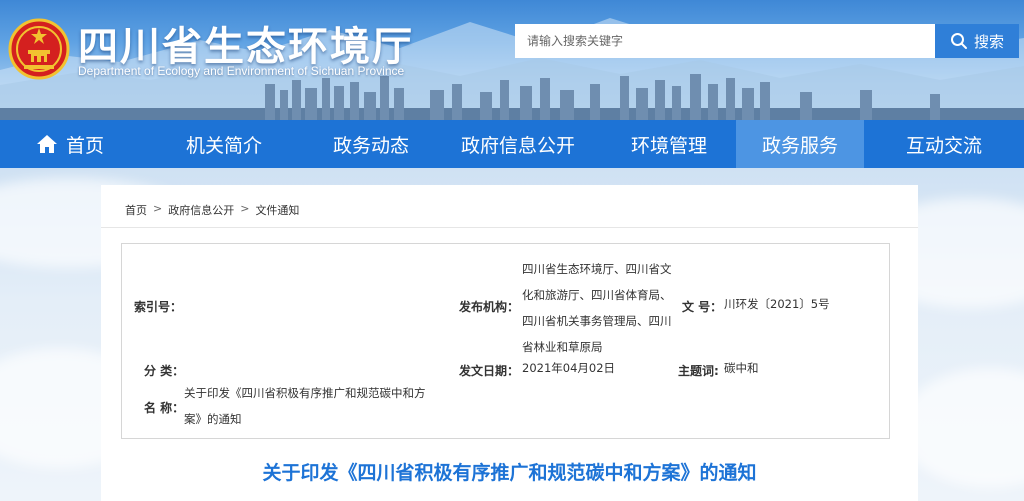 The image size is (1024, 501). I want to click on nav-item-label: 机关简介, so click(223, 145).